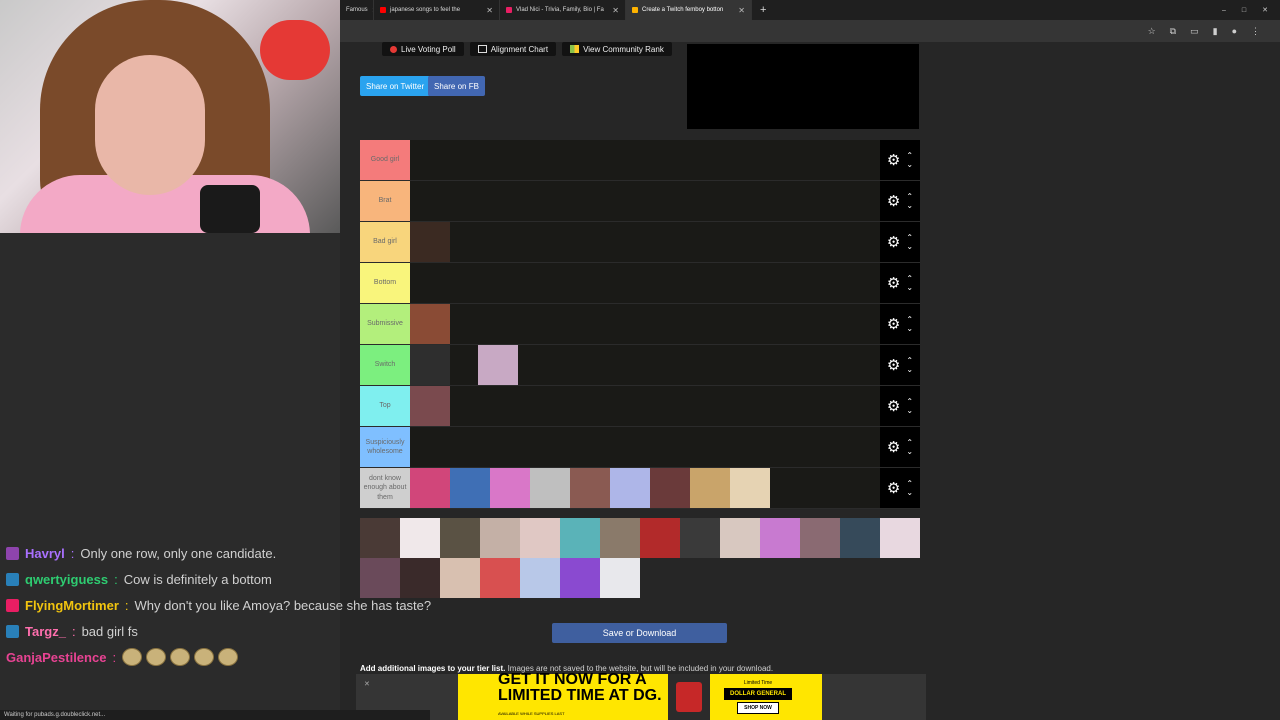 Image resolution: width=1280 pixels, height=720 pixels. What do you see at coordinates (72, 605) in the screenshot?
I see `chat-username: FlyingMortimer` at bounding box center [72, 605].